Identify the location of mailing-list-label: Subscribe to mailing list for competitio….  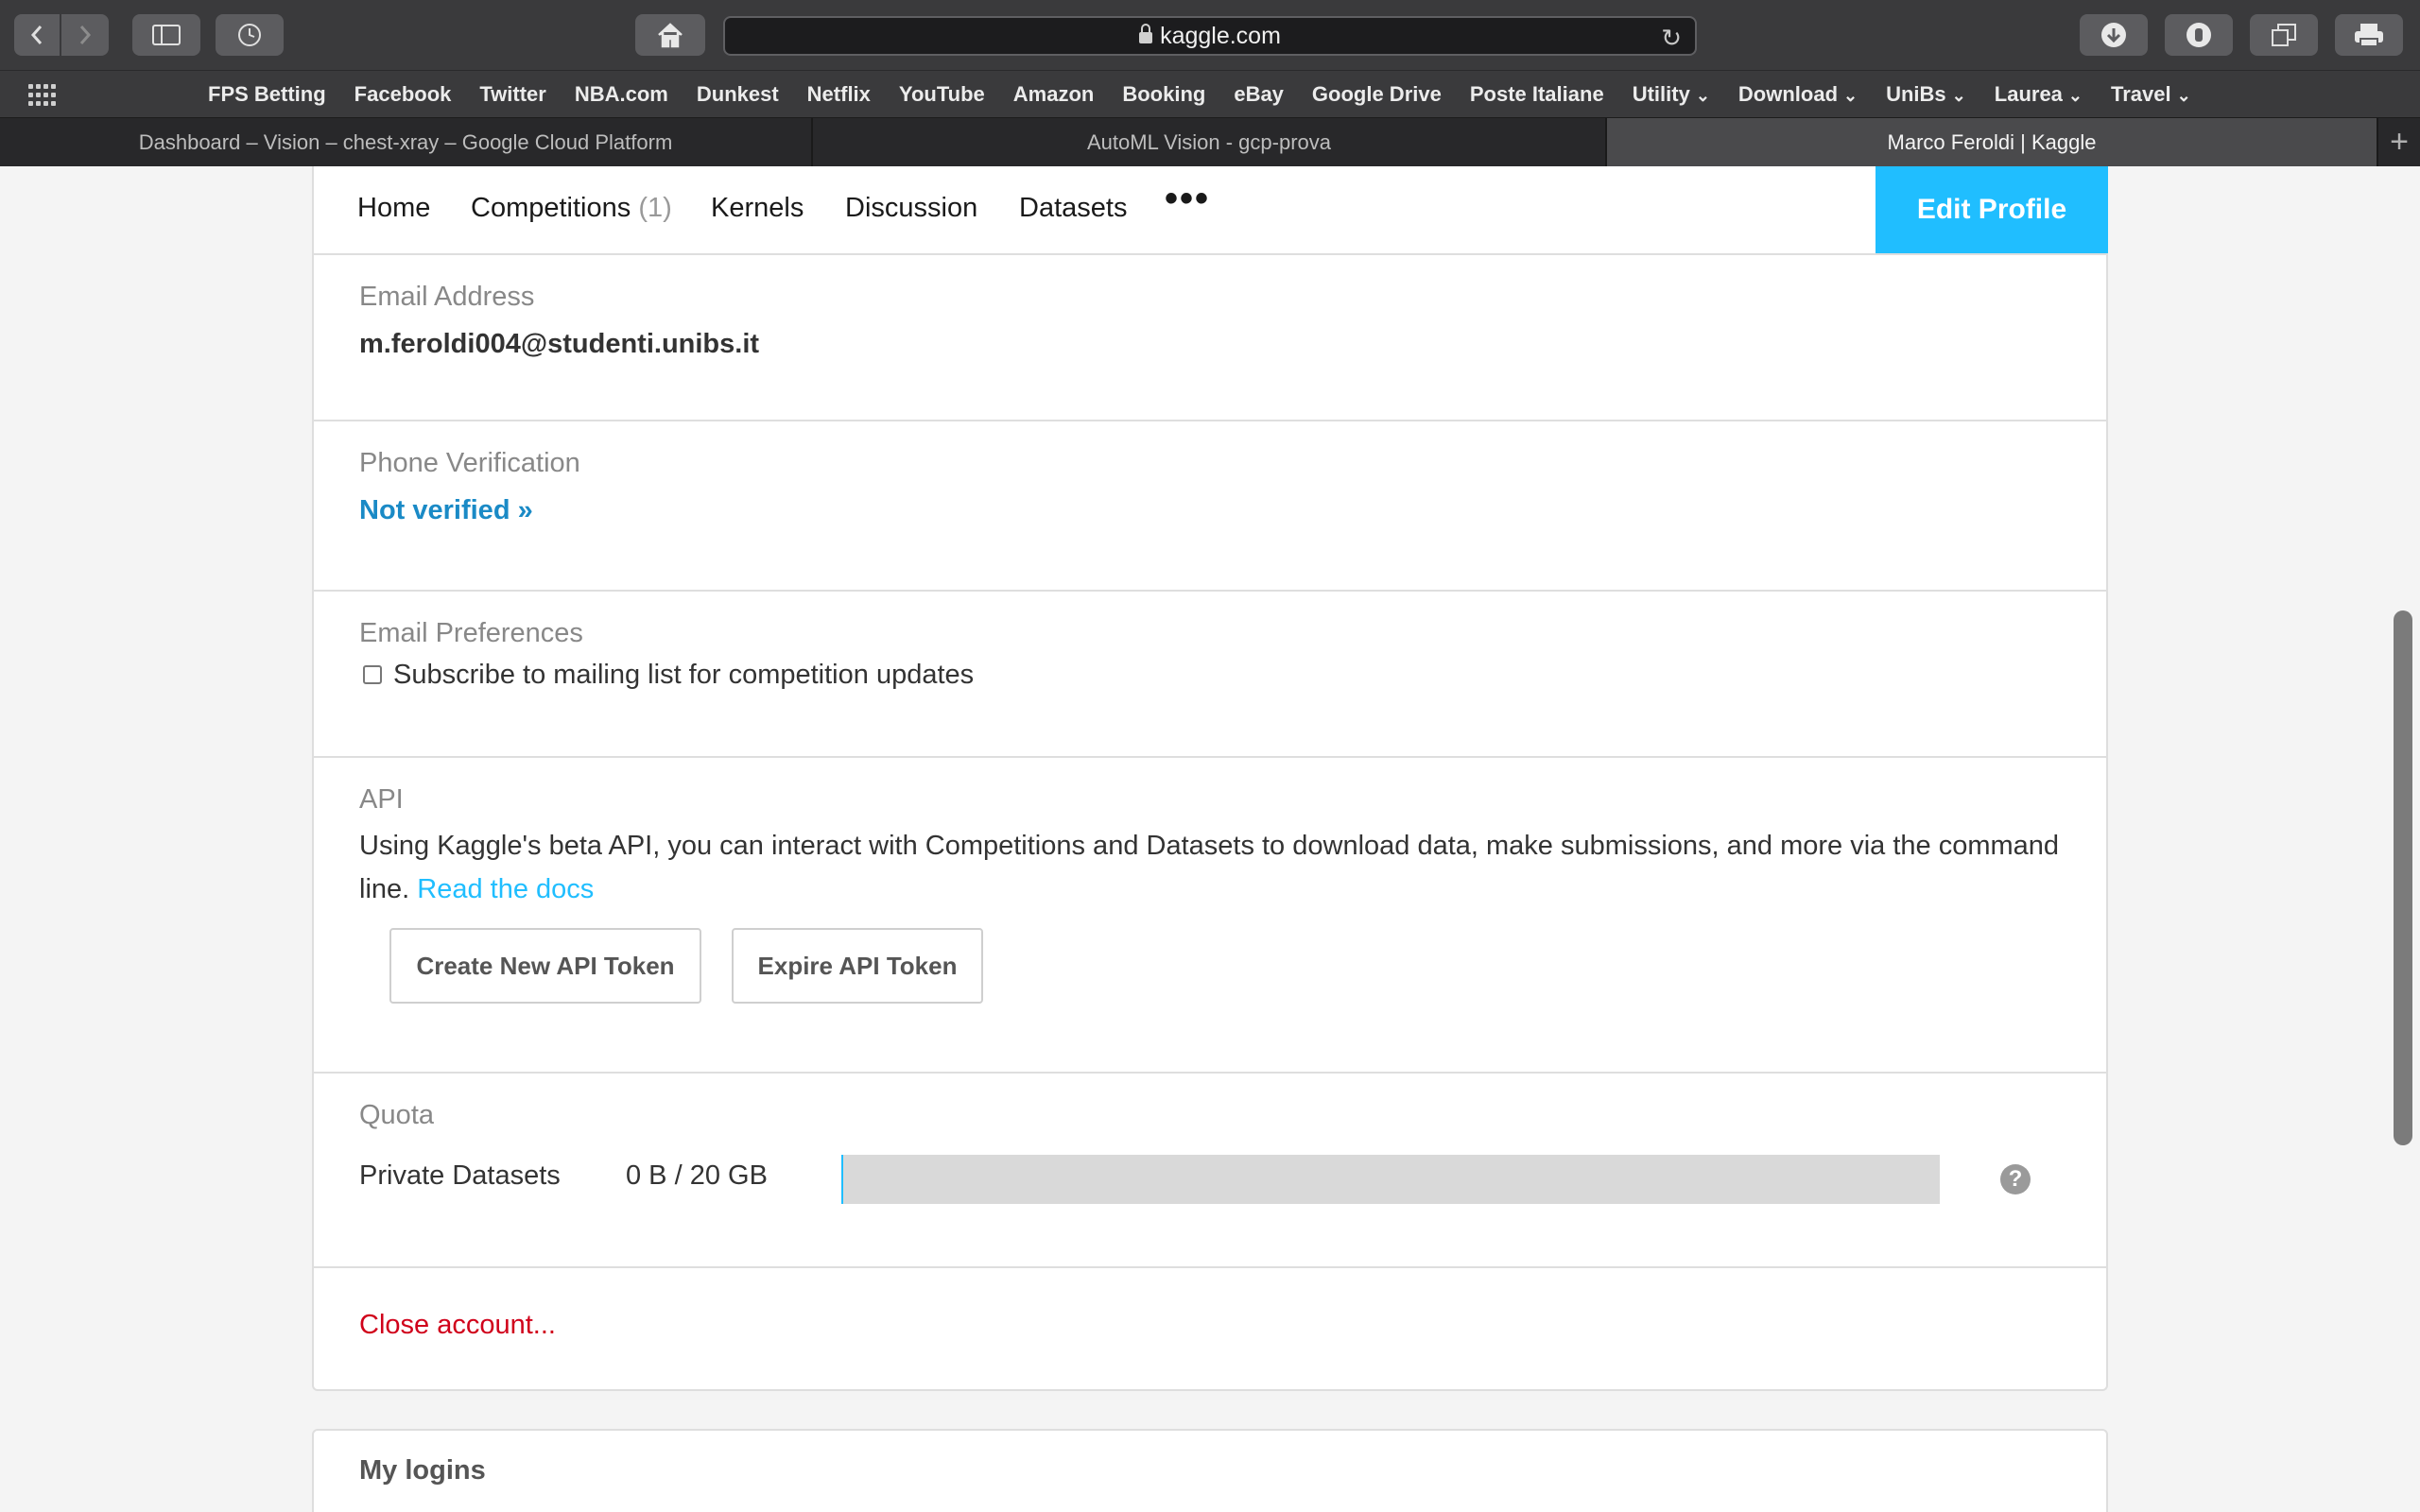
(683, 675).